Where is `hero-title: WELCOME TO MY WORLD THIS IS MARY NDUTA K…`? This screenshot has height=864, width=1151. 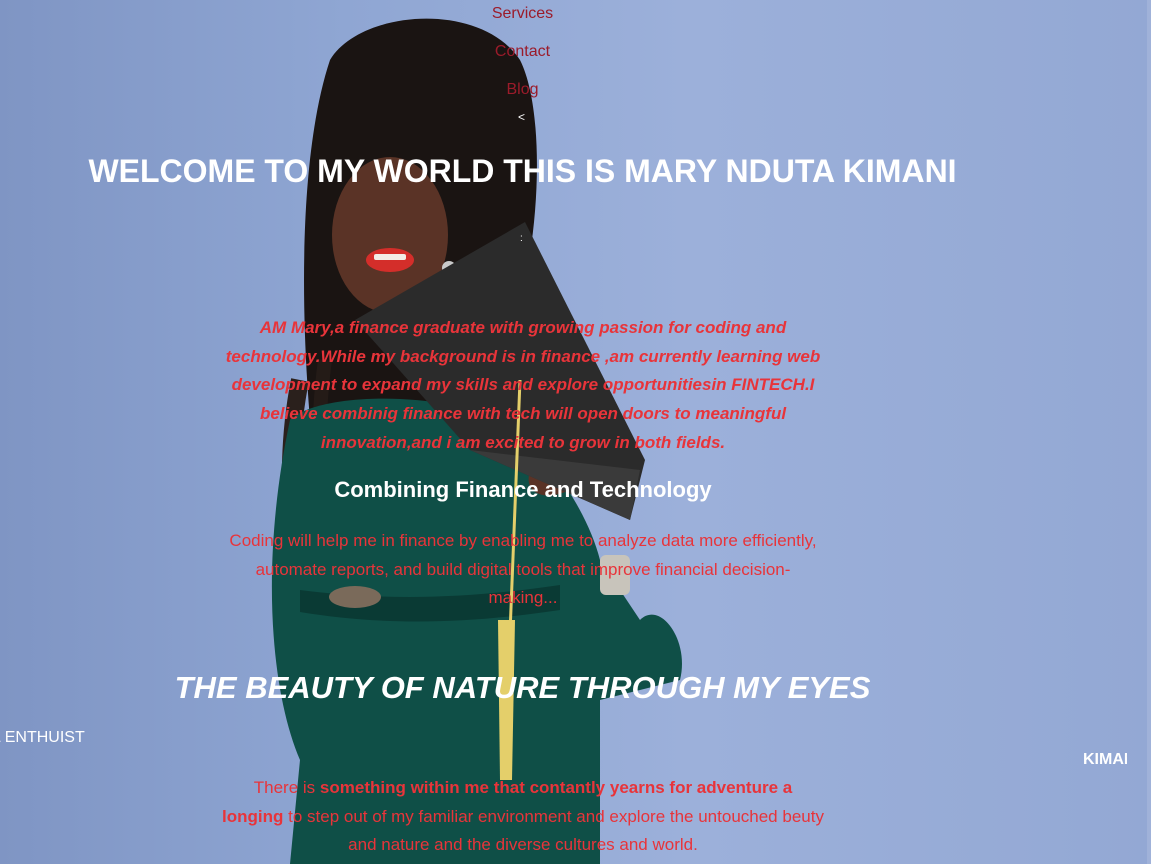
hero-title: WELCOME TO MY WORLD THIS IS MARY NDUTA K… is located at coordinates (522, 171).